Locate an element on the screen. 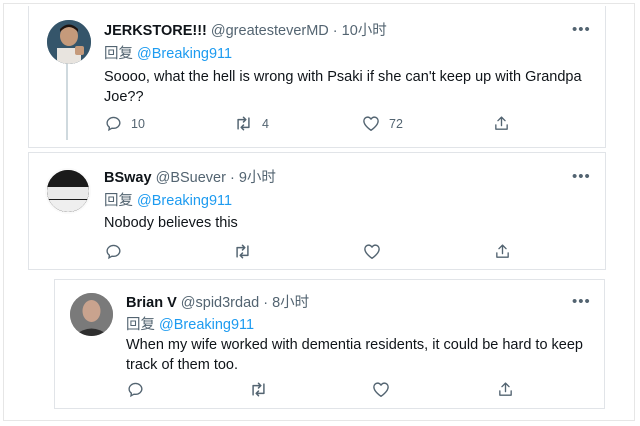  handle: @BSuever is located at coordinates (191, 178).